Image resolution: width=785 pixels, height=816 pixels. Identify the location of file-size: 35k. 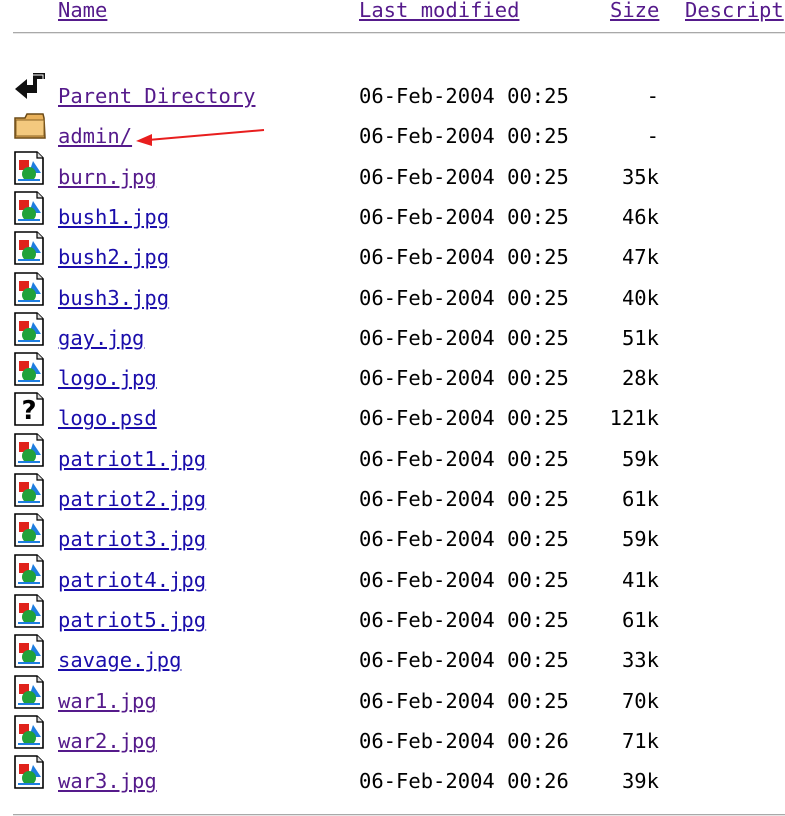
(640, 176).